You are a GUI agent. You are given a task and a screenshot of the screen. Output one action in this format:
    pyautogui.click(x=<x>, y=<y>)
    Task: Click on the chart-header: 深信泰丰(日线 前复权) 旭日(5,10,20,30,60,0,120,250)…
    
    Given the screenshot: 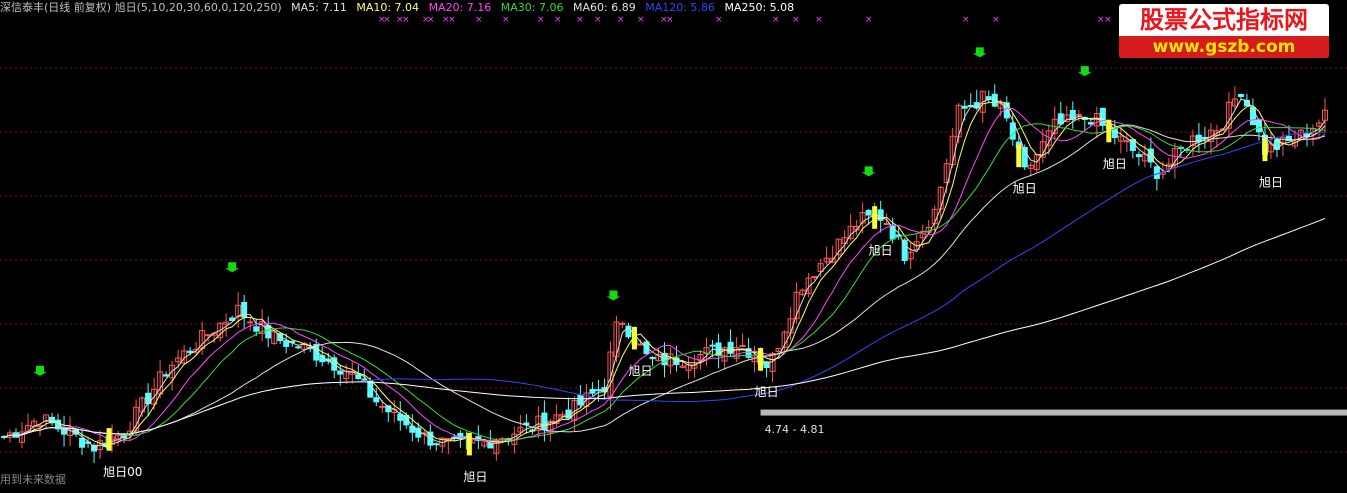 What is the action you would take?
    pyautogui.click(x=400, y=8)
    